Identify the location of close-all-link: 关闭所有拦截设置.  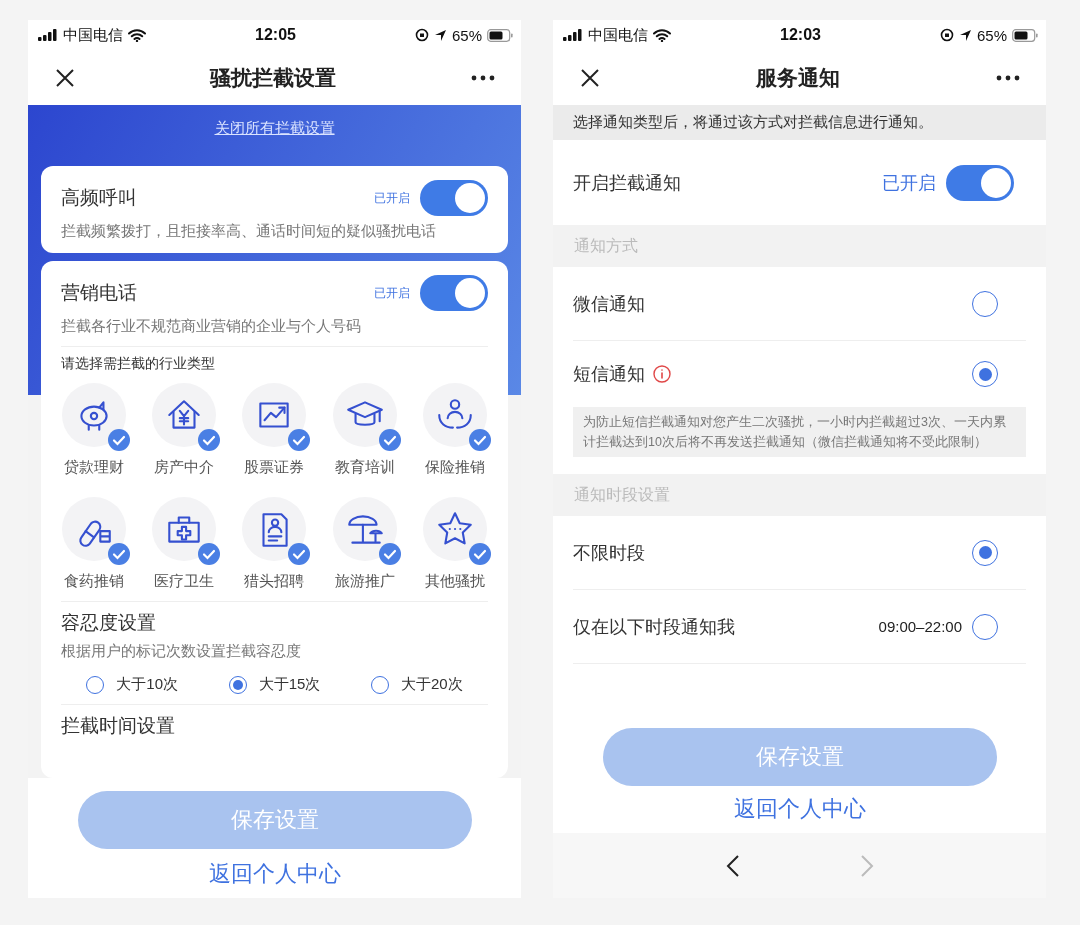
(274, 142).